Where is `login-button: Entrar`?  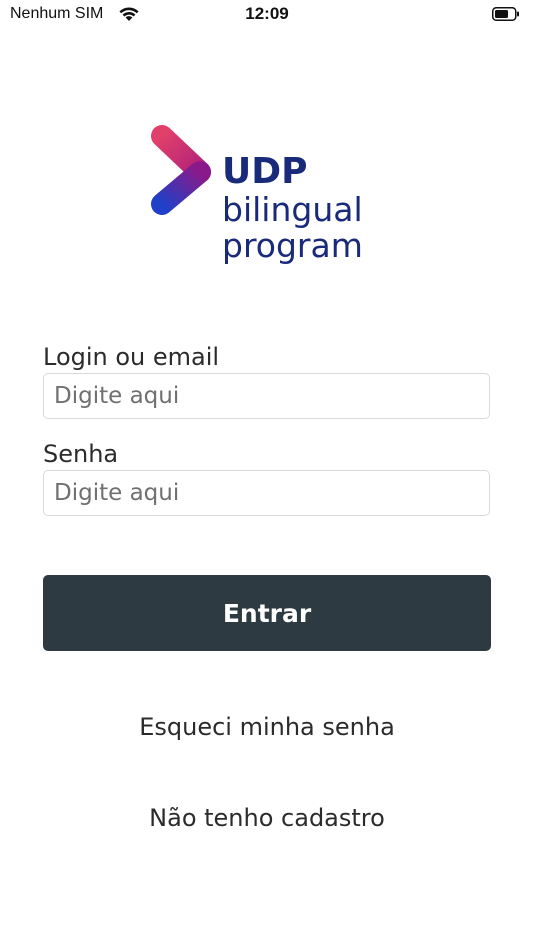
login-button: Entrar is located at coordinates (267, 613).